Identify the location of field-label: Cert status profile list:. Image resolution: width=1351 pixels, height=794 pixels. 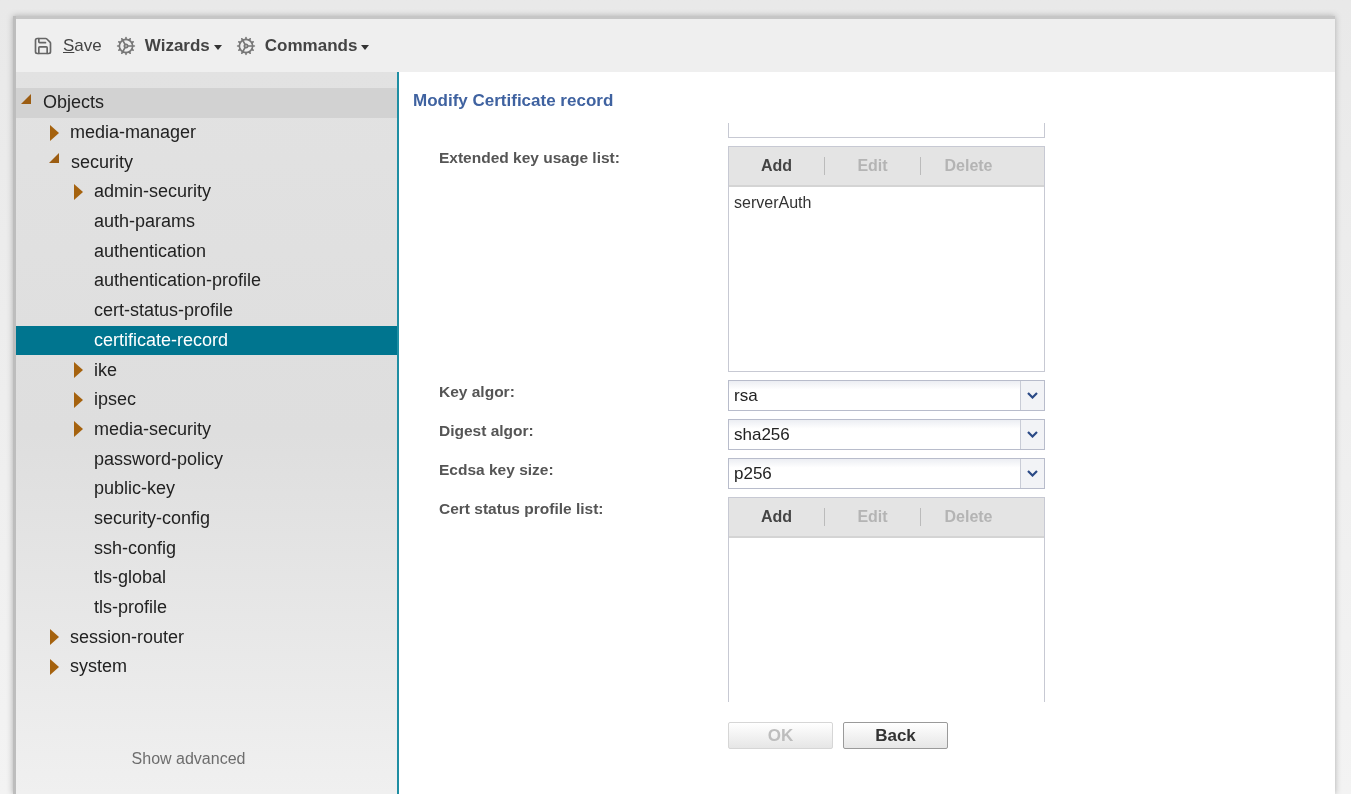
(521, 508).